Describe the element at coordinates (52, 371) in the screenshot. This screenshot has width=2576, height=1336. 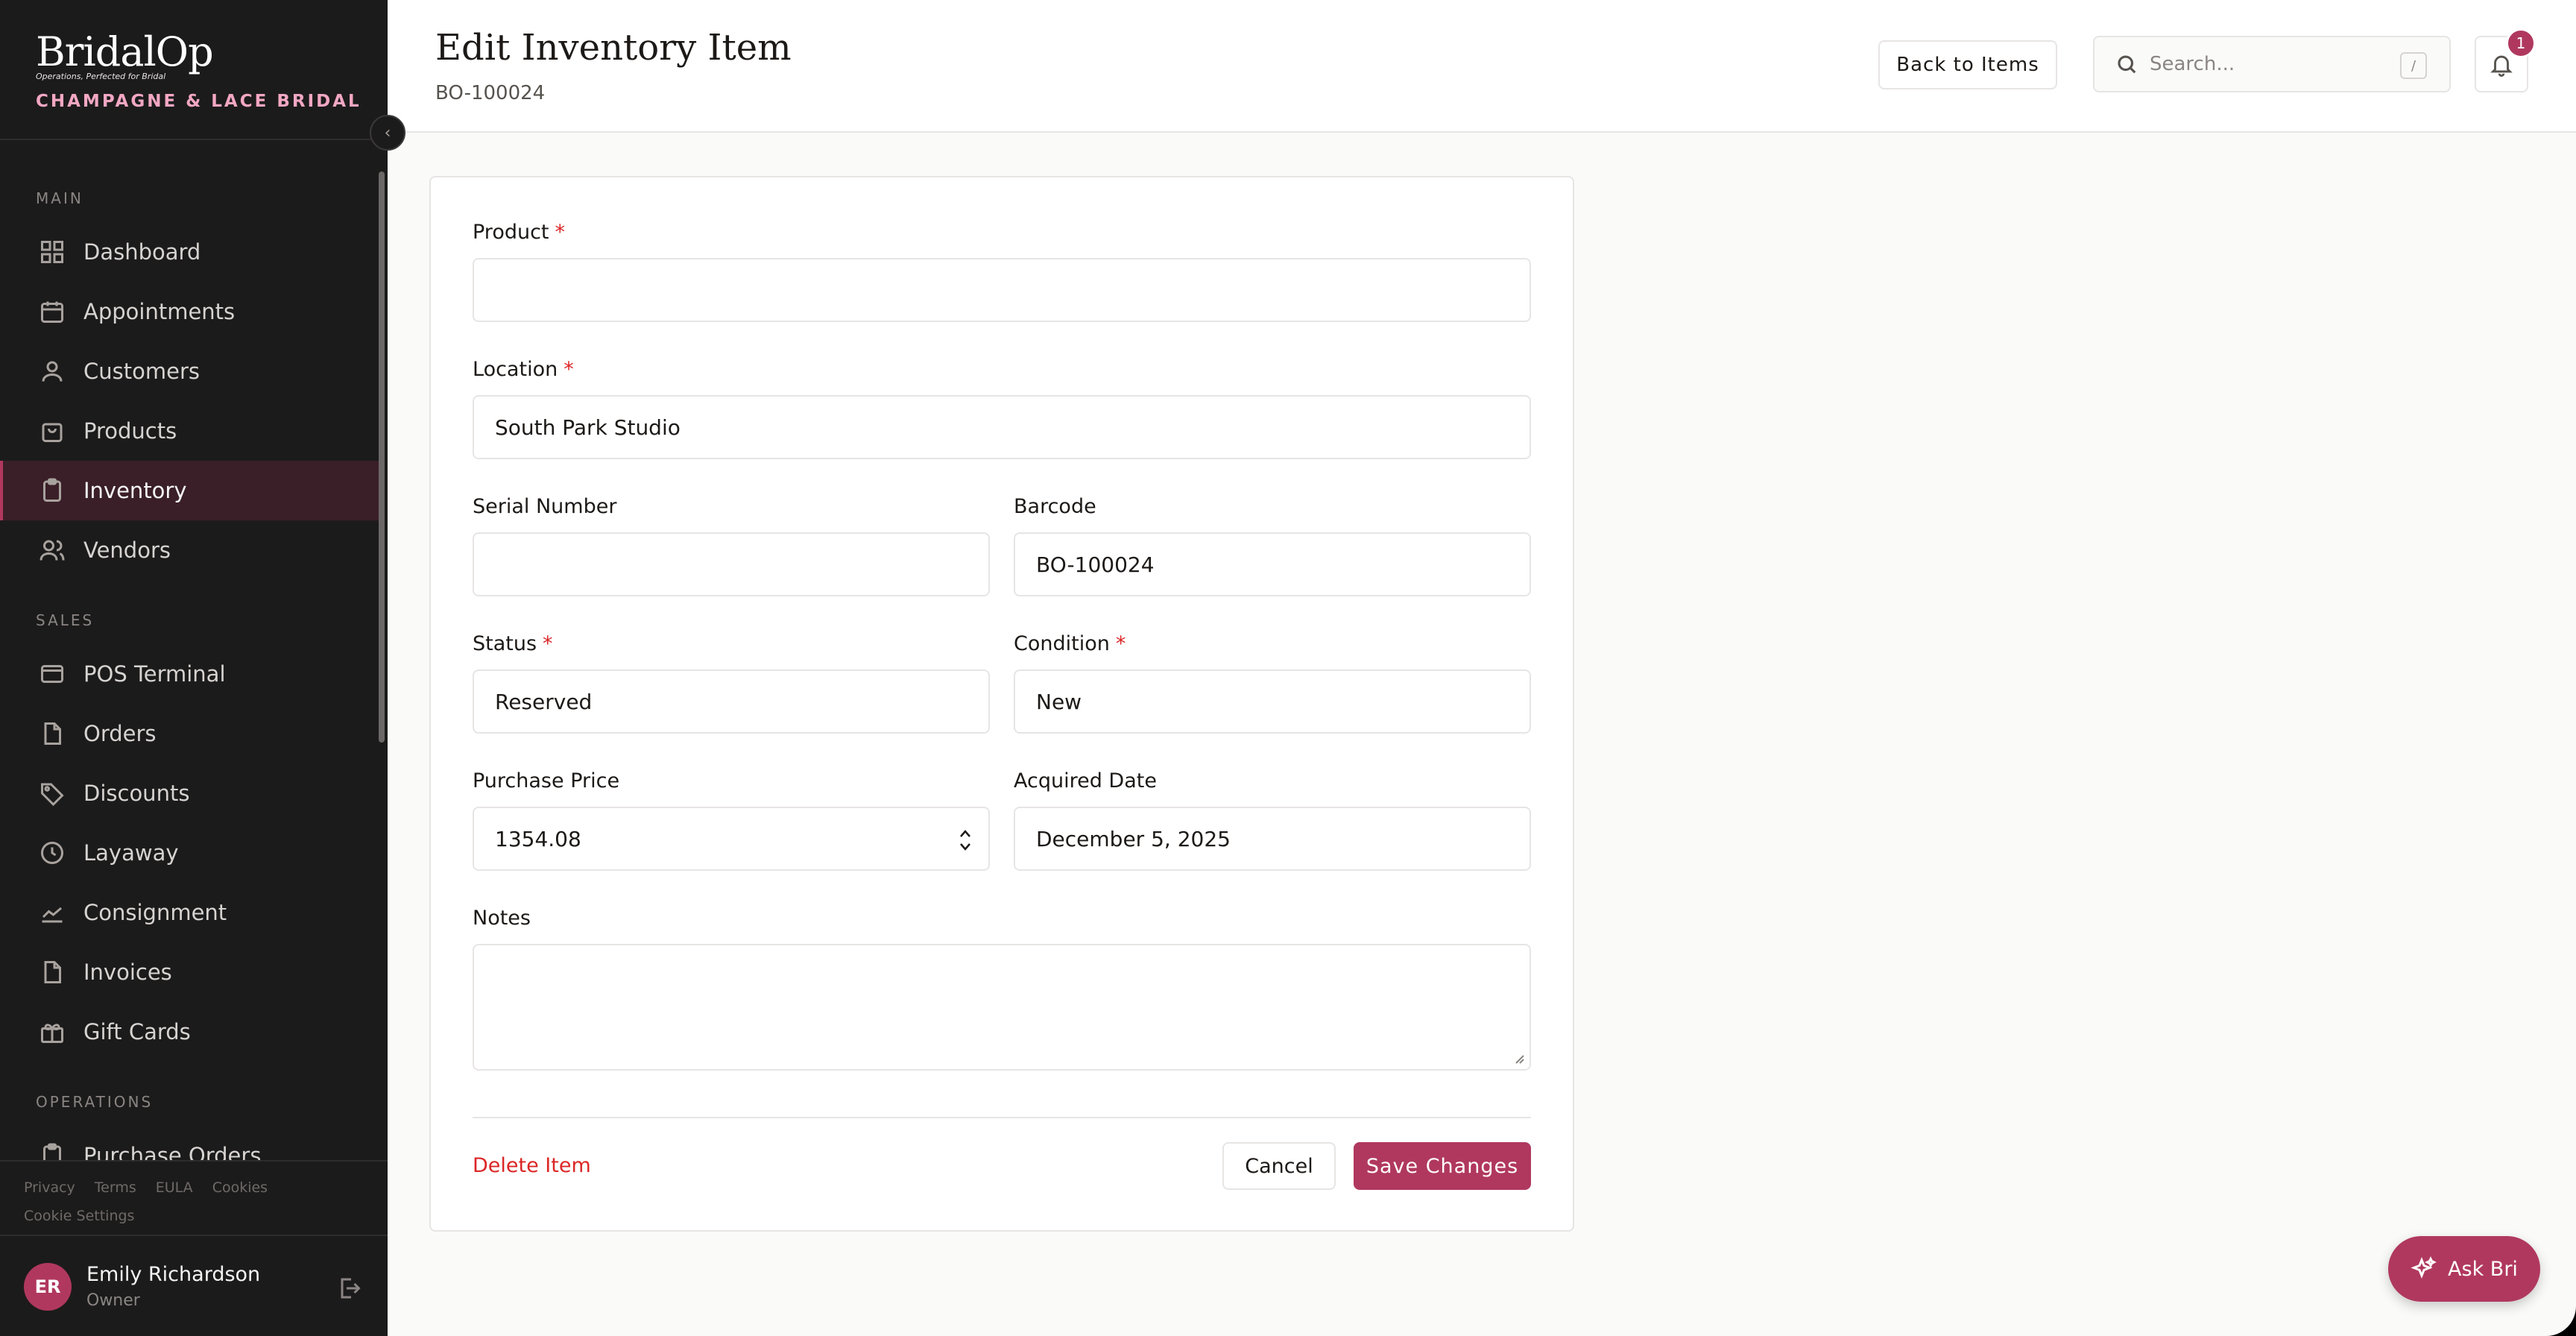
I see `user-icon` at that location.